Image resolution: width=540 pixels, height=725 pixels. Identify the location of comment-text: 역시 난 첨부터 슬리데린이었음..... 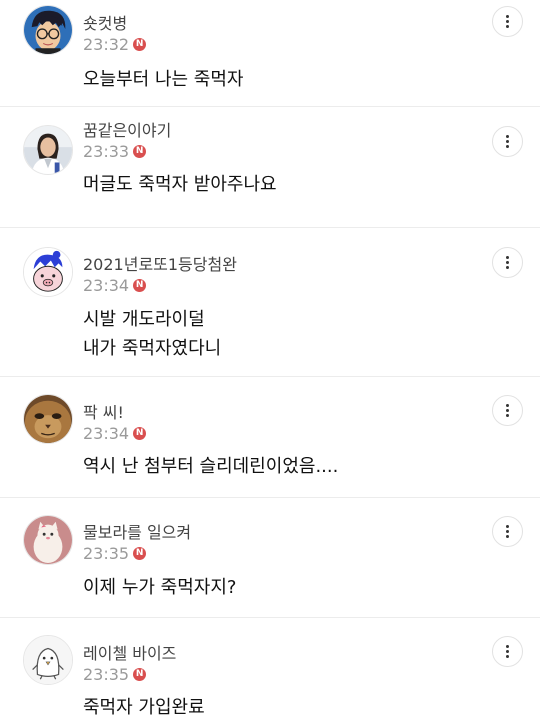
(211, 466).